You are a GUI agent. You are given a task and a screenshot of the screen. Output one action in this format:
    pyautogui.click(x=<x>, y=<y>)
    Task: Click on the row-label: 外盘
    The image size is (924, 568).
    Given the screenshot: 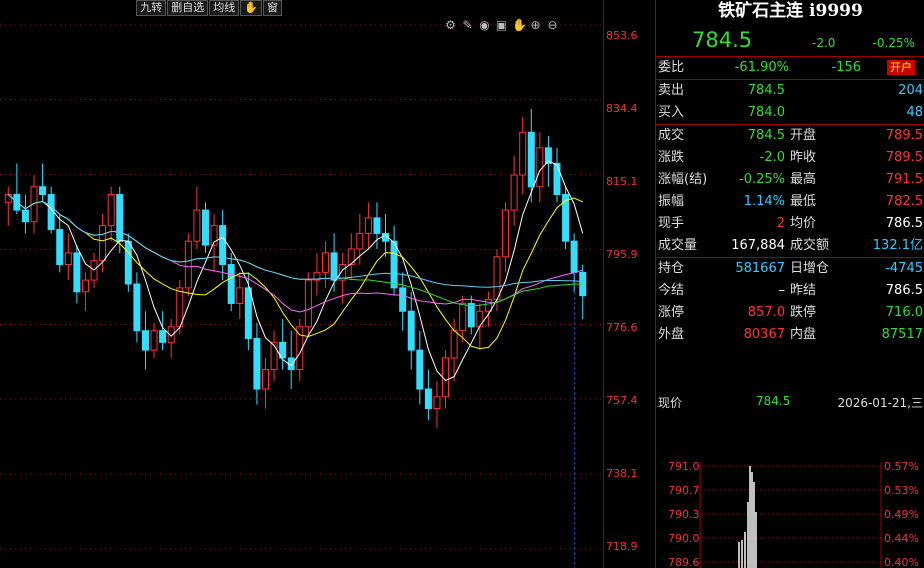 What is the action you would take?
    pyautogui.click(x=671, y=334)
    